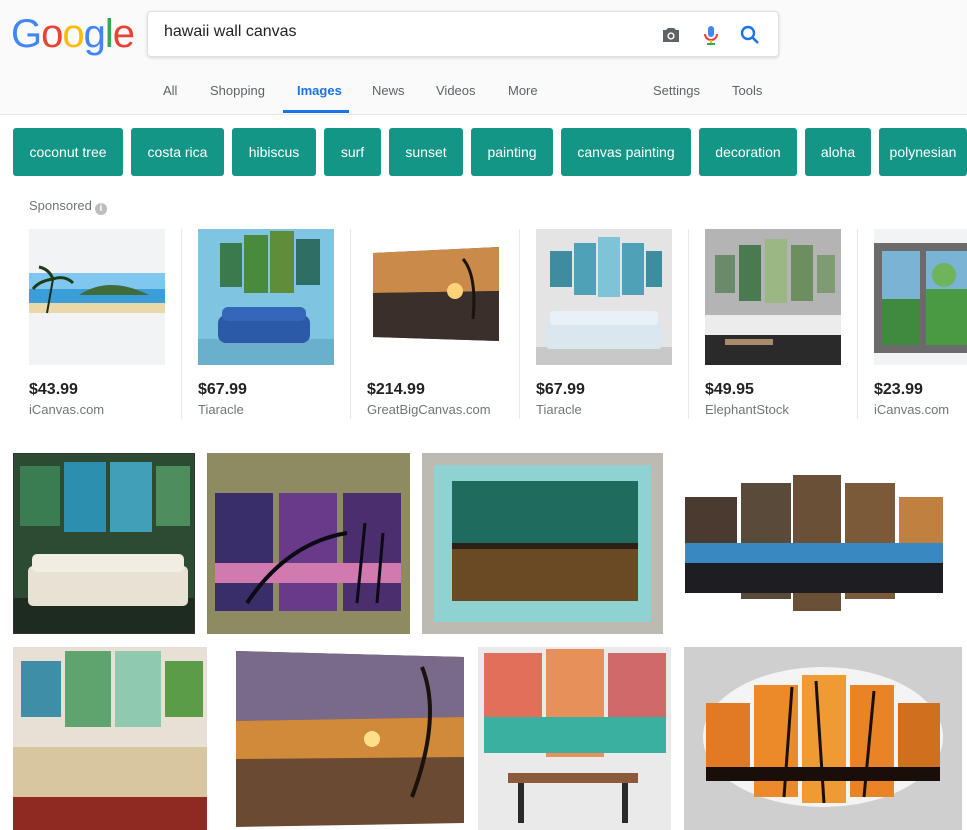  I want to click on tab-settings: Settings, so click(676, 90).